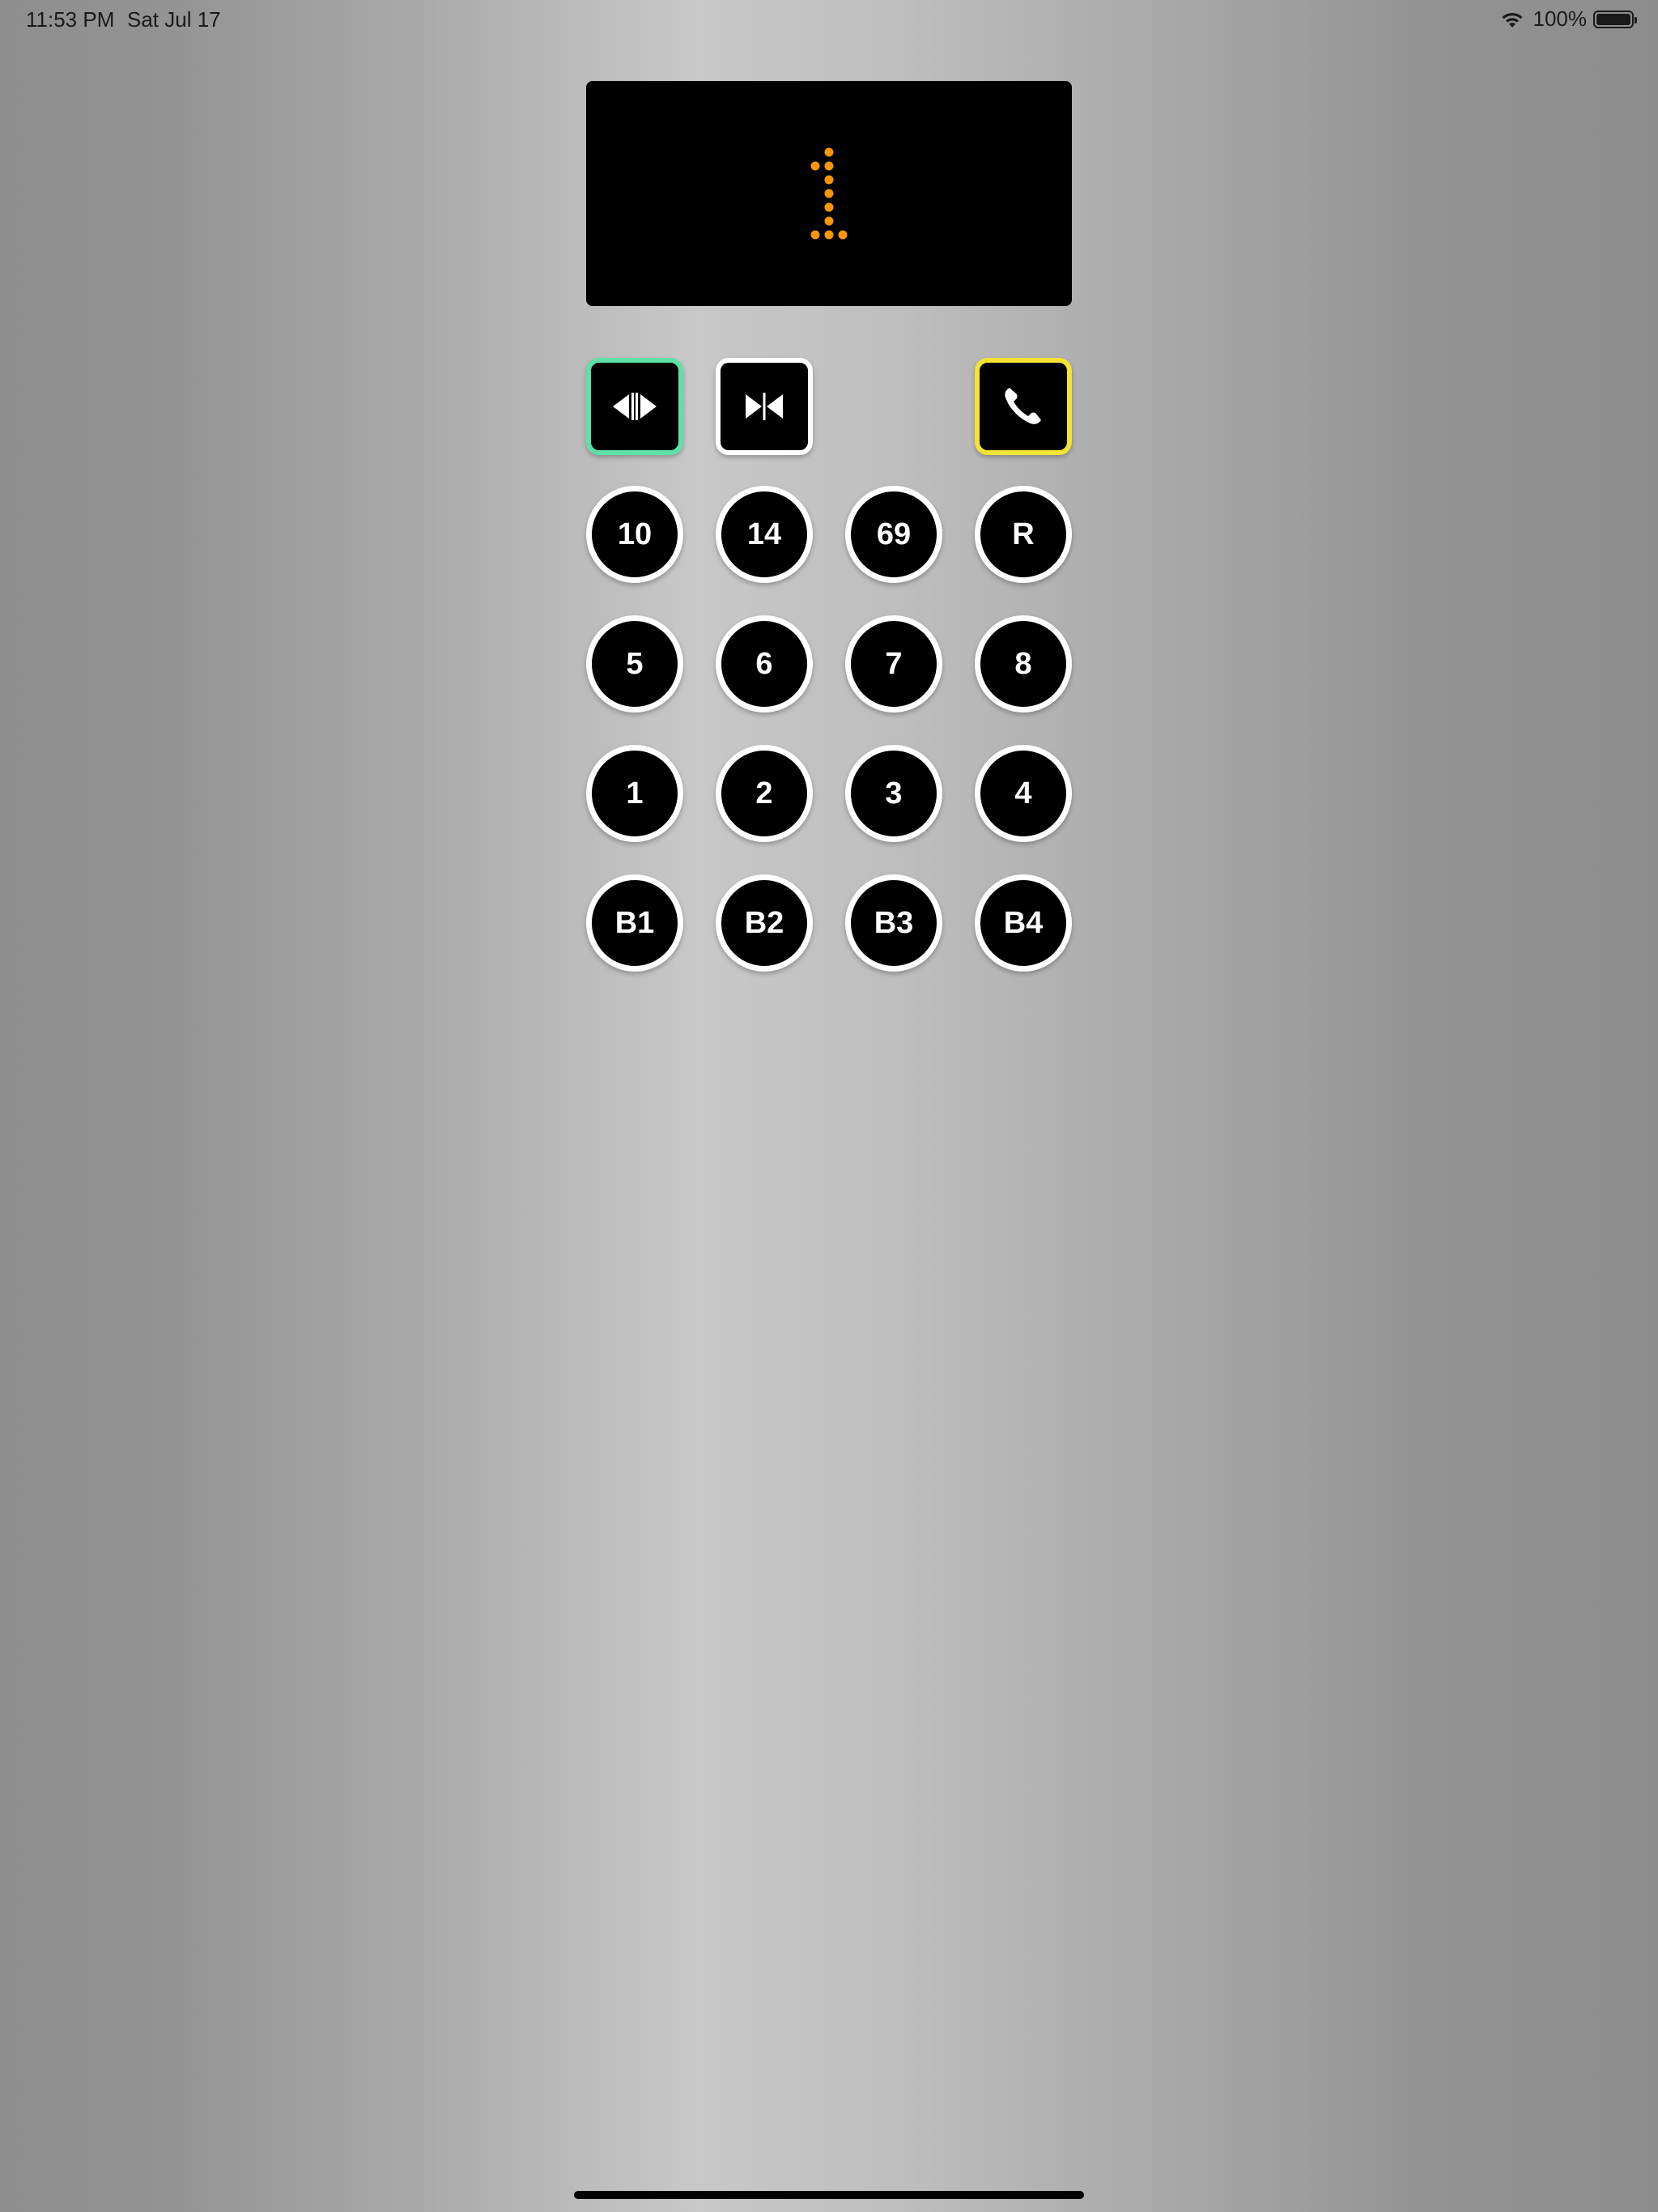 Image resolution: width=1658 pixels, height=2212 pixels. I want to click on floor-button-5: 5, so click(634, 664).